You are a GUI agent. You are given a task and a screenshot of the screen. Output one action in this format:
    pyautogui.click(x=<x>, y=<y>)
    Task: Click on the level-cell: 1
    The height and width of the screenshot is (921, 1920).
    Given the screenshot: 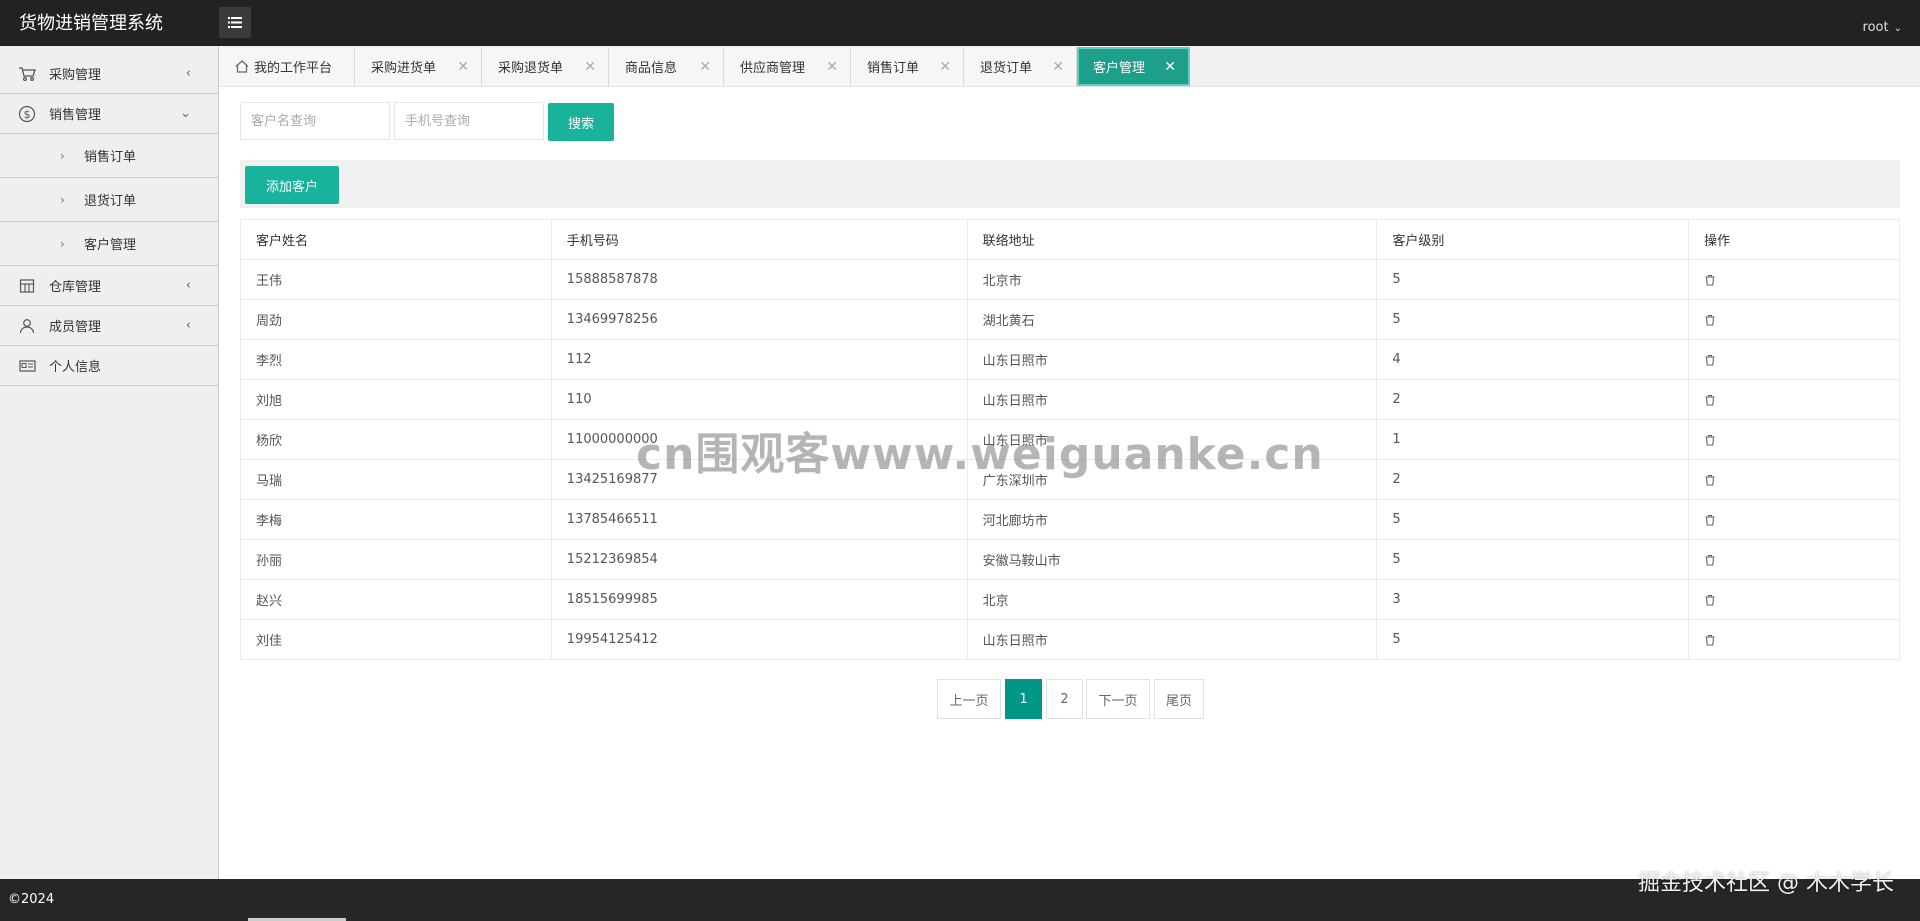 What is the action you would take?
    pyautogui.click(x=1533, y=439)
    